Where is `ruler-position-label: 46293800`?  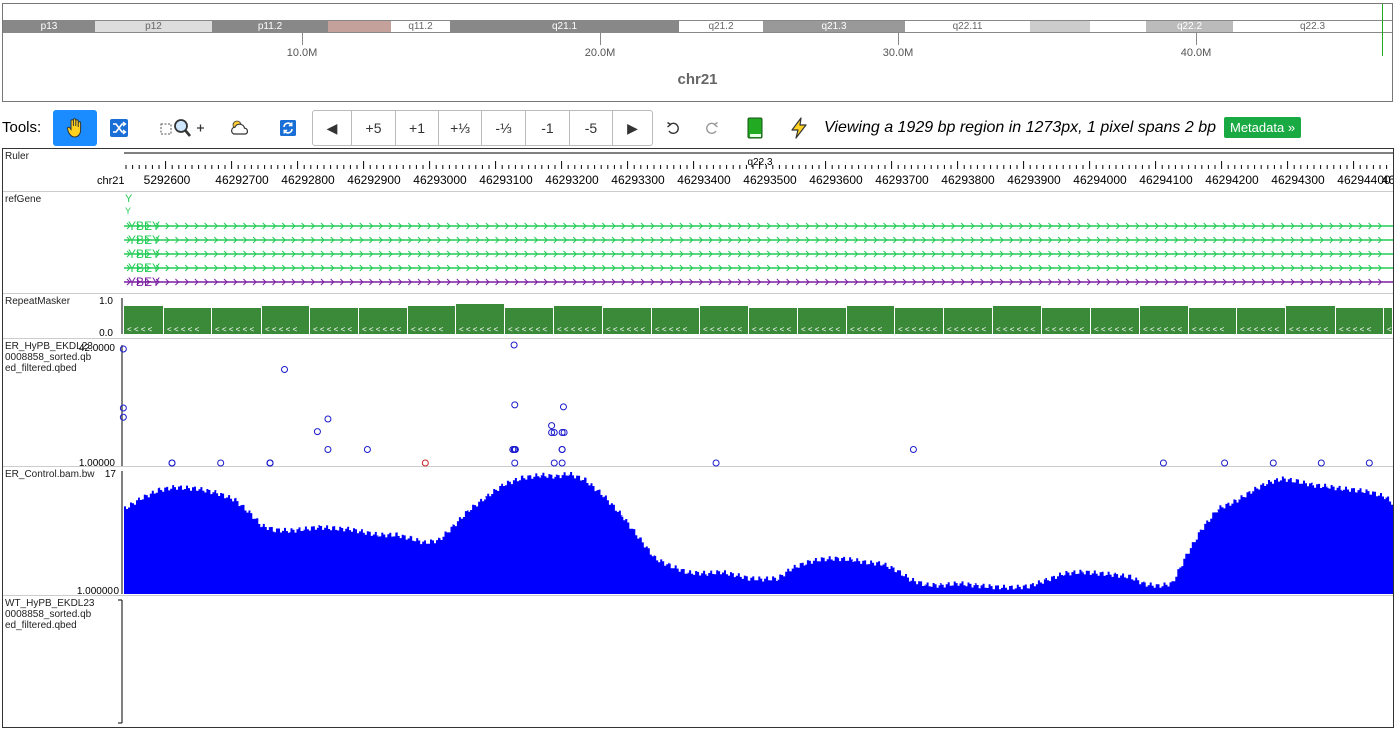 ruler-position-label: 46293800 is located at coordinates (968, 180).